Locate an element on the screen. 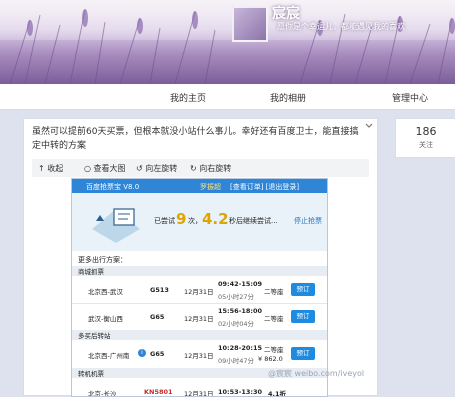 This screenshot has width=455, height=397. status-panel: 已尝试 9 次， 4.2 秒后继续尝试... 停止抢票 is located at coordinates (199, 222).